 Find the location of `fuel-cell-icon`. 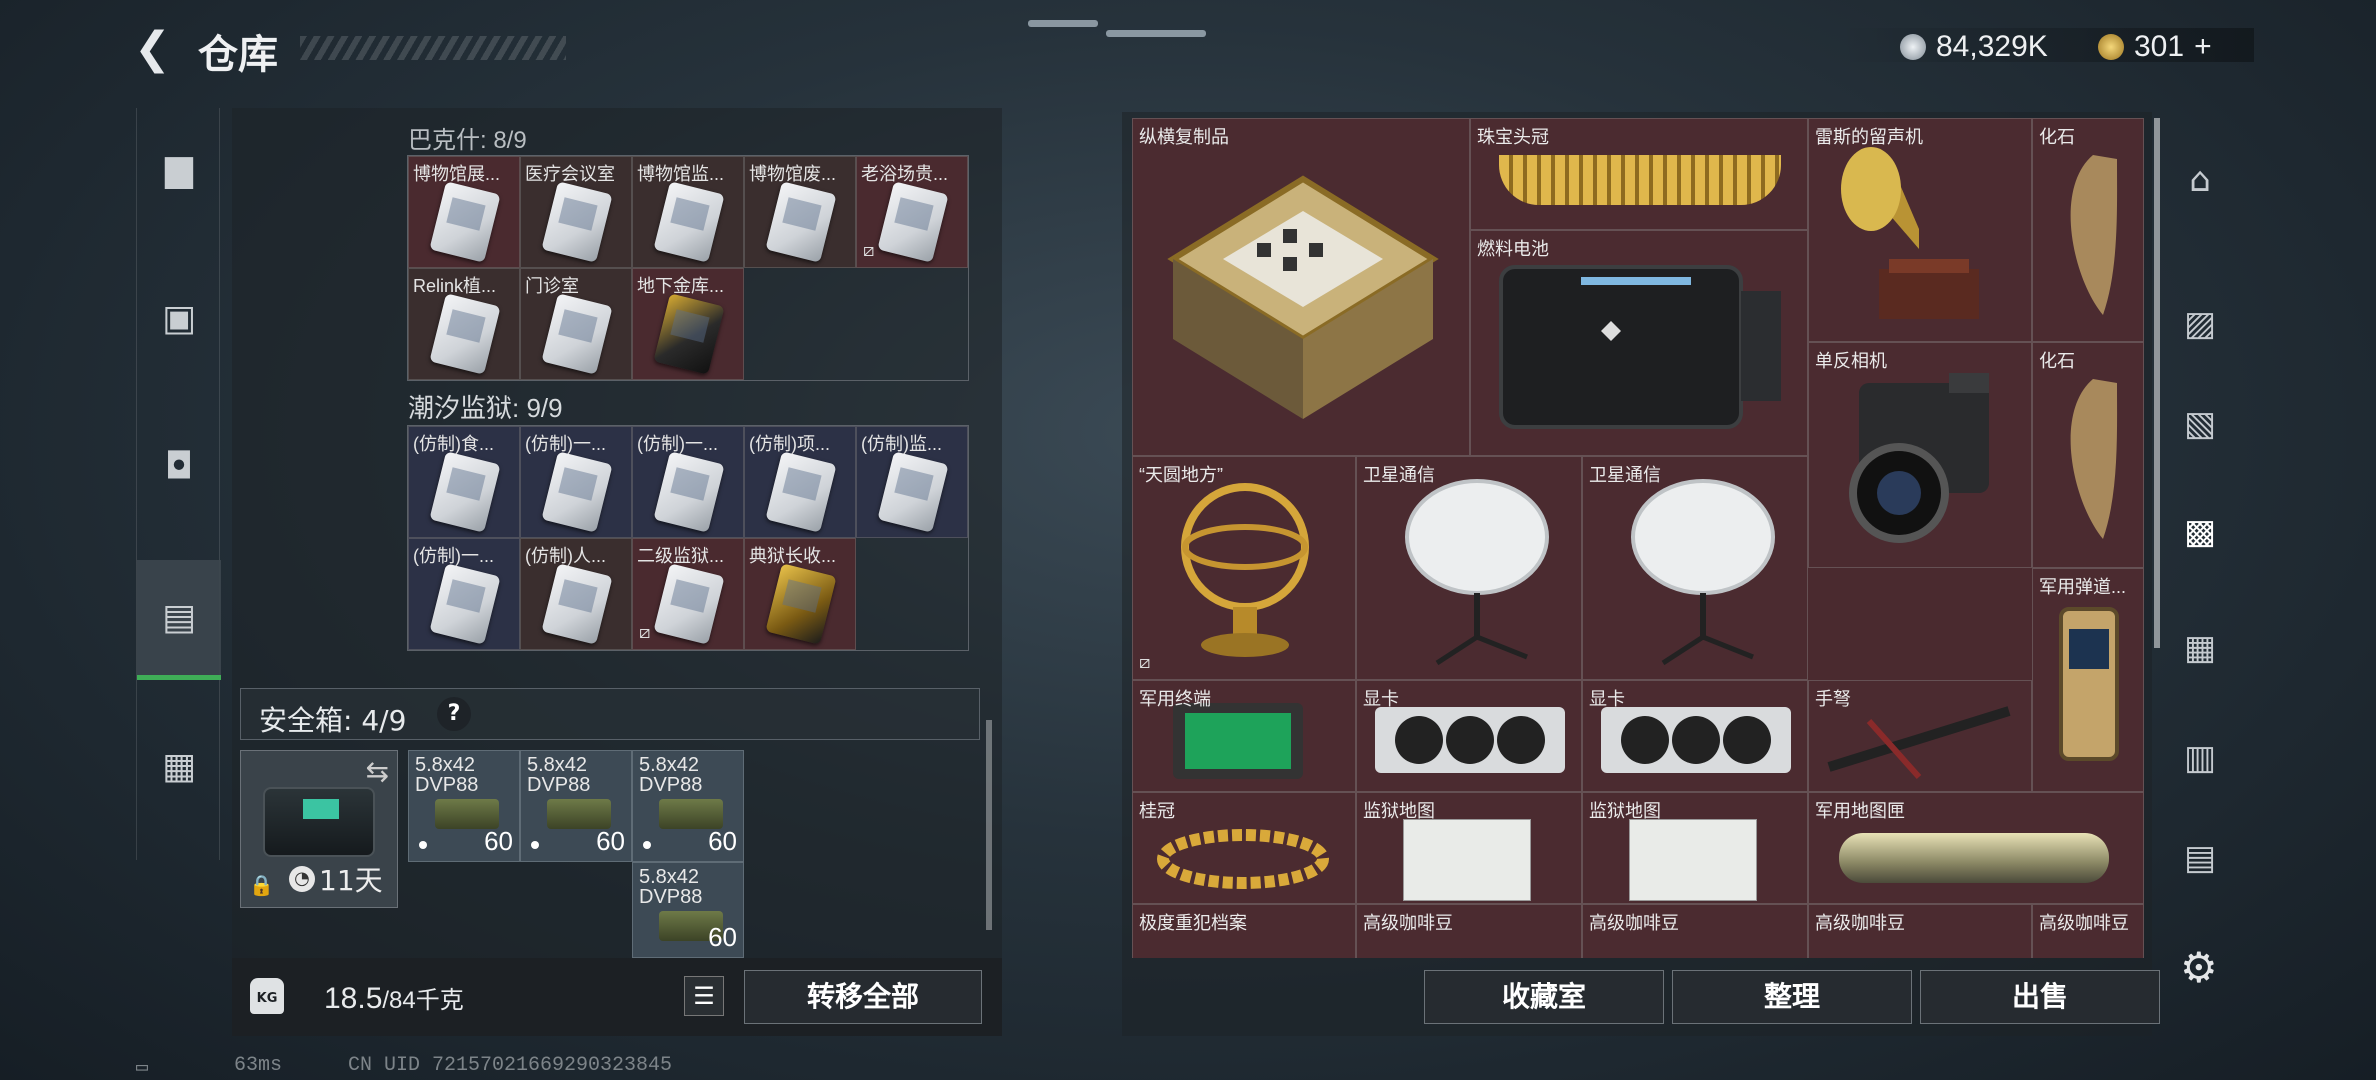

fuel-cell-icon is located at coordinates (1640, 347).